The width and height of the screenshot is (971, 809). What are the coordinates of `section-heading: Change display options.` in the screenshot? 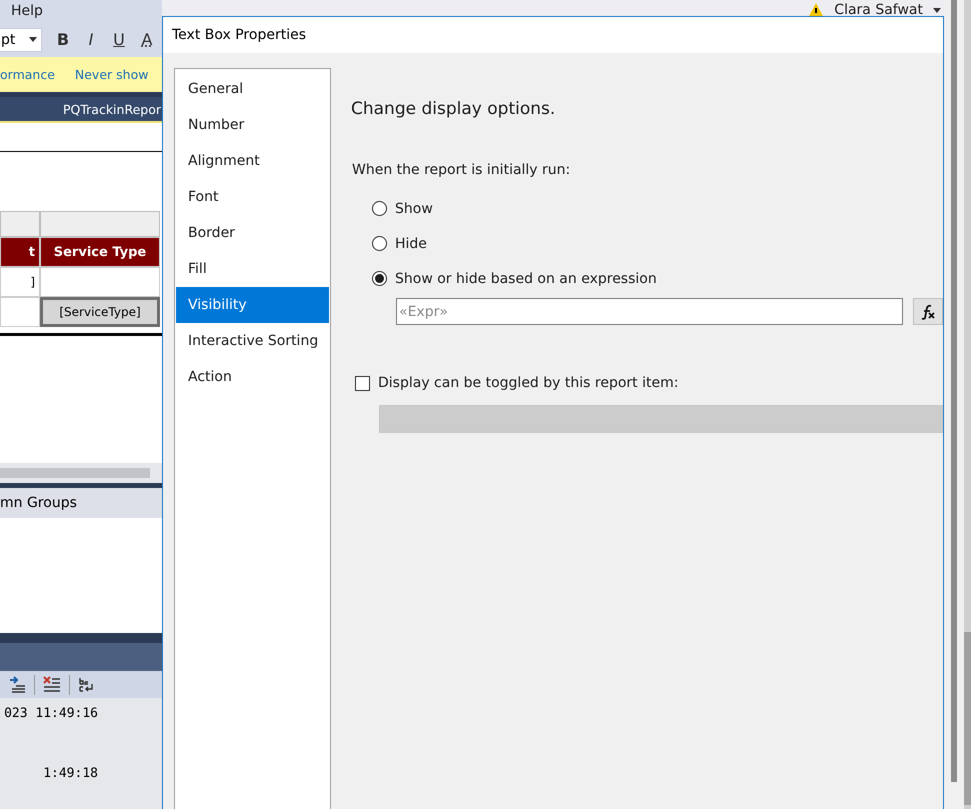 It's located at (453, 109).